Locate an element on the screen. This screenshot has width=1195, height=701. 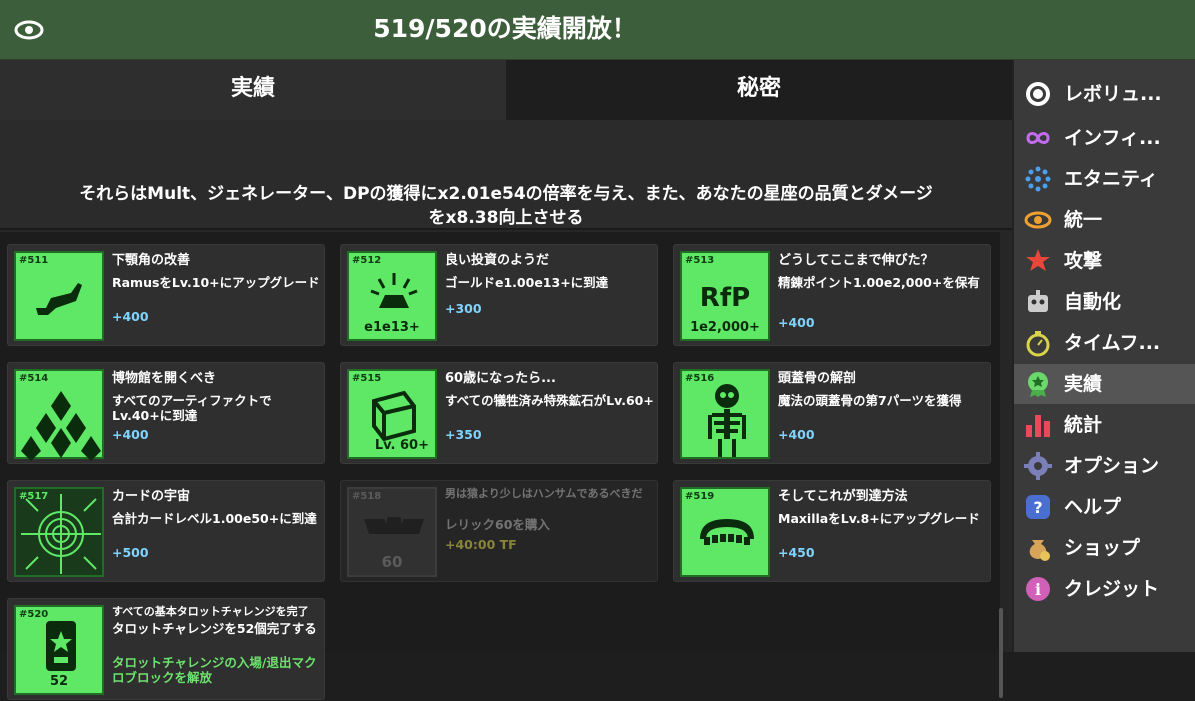
sidebar-item-label: 攻撃 is located at coordinates (1083, 261).